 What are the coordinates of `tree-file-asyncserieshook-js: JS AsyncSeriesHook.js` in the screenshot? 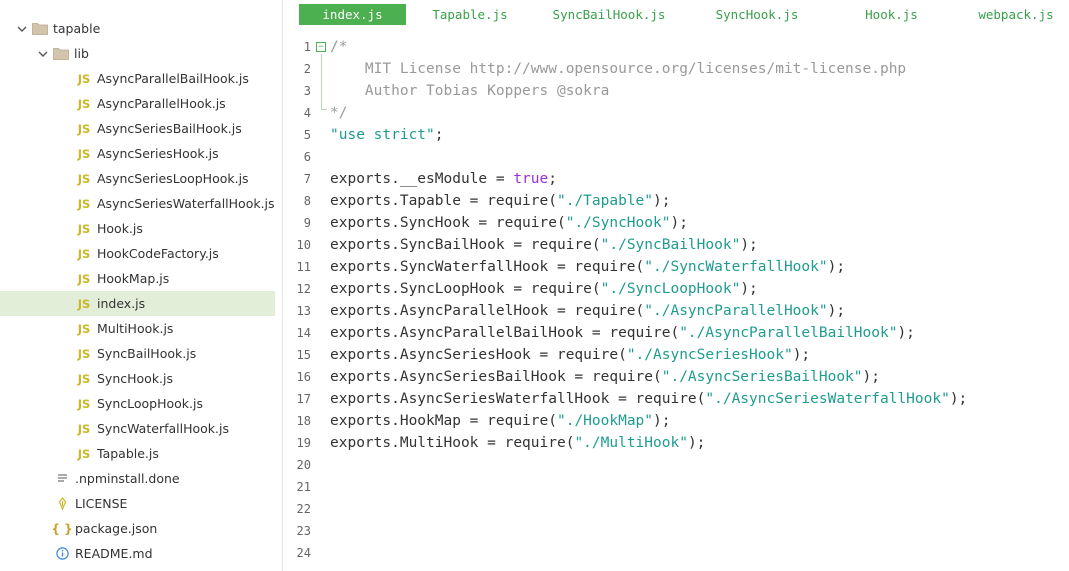 It's located at (137, 153).